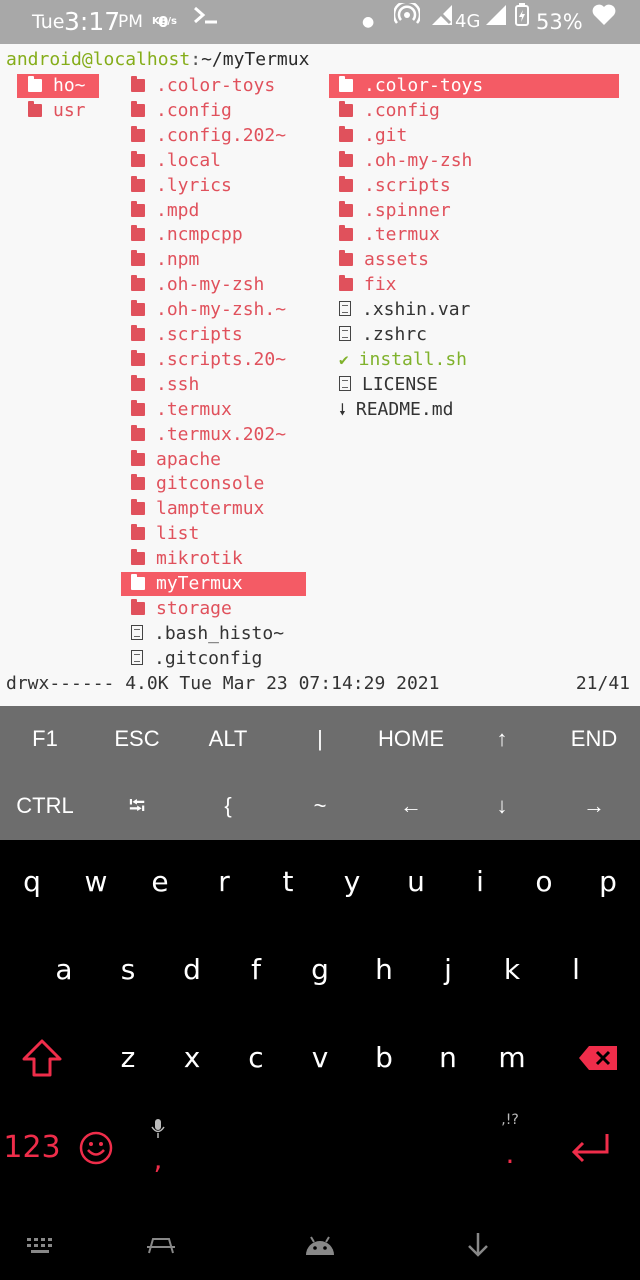  Describe the element at coordinates (396, 410) in the screenshot. I see `file-entry-readme-md: 🠗 README.md` at that location.